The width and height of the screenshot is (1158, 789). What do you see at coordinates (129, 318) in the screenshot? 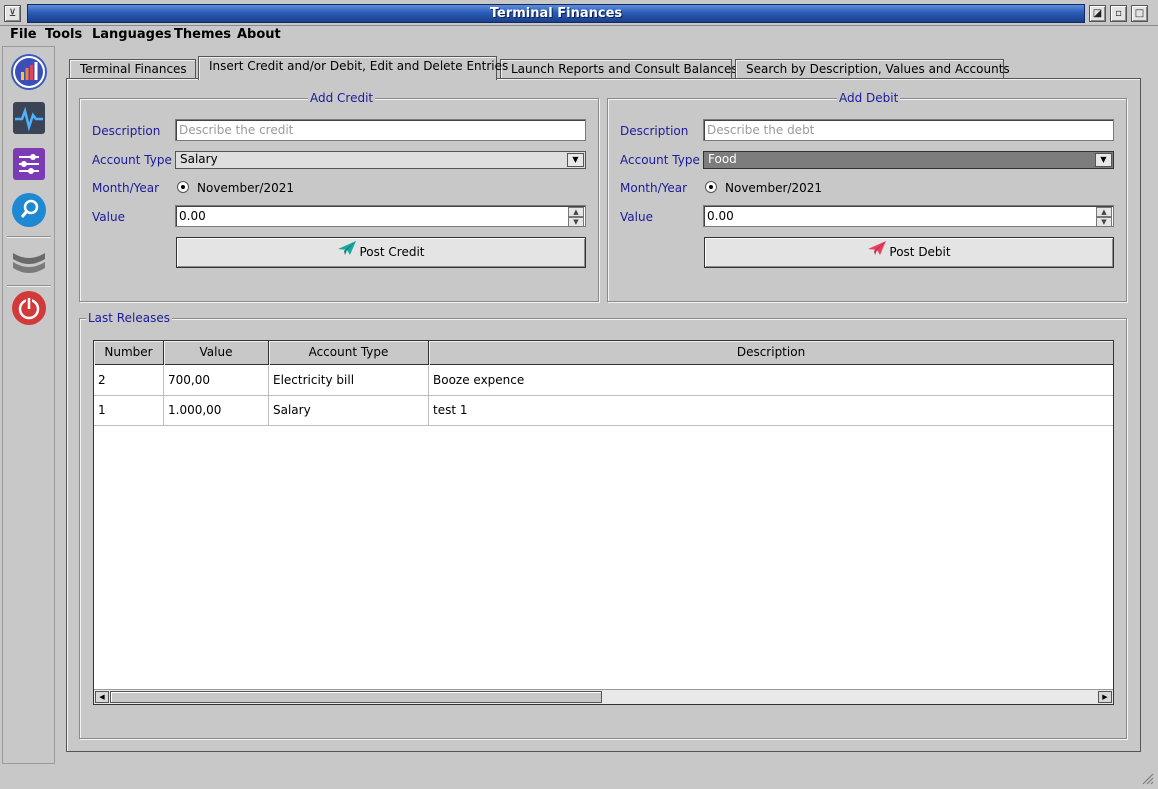
I see `last-releases-title: Last Releases` at bounding box center [129, 318].